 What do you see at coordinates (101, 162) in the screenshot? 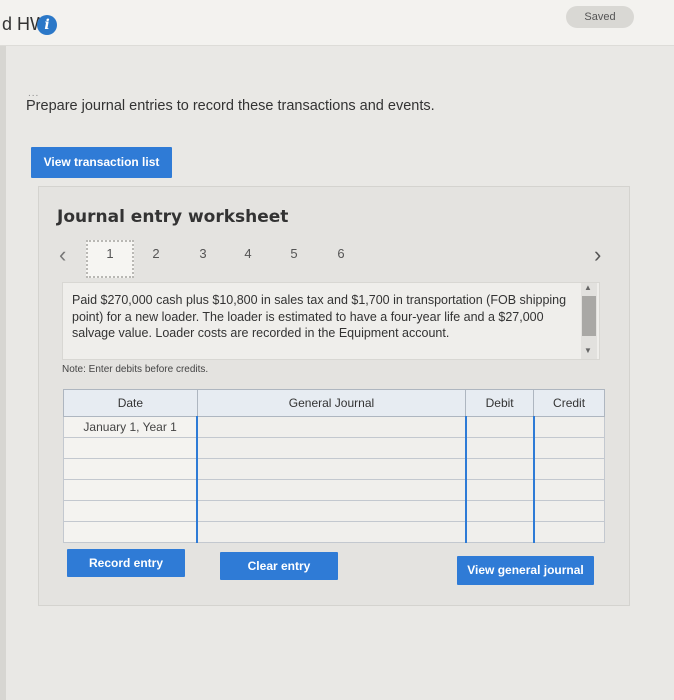
I see `view-transaction-list-button: View transaction list` at bounding box center [101, 162].